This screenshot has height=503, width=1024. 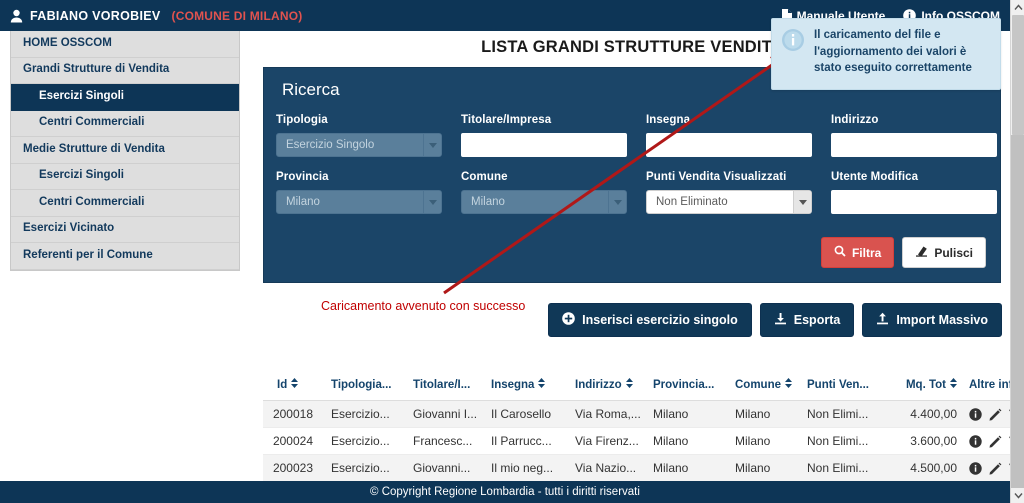 I want to click on sidebar-item-esercizi-vicinato: Esercizi Vicinato, so click(x=125, y=230).